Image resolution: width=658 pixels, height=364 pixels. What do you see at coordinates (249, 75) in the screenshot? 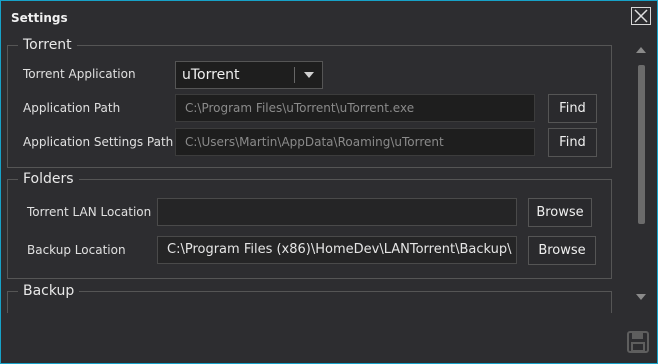
I see `torrent-application-dropdown: uTorrent` at bounding box center [249, 75].